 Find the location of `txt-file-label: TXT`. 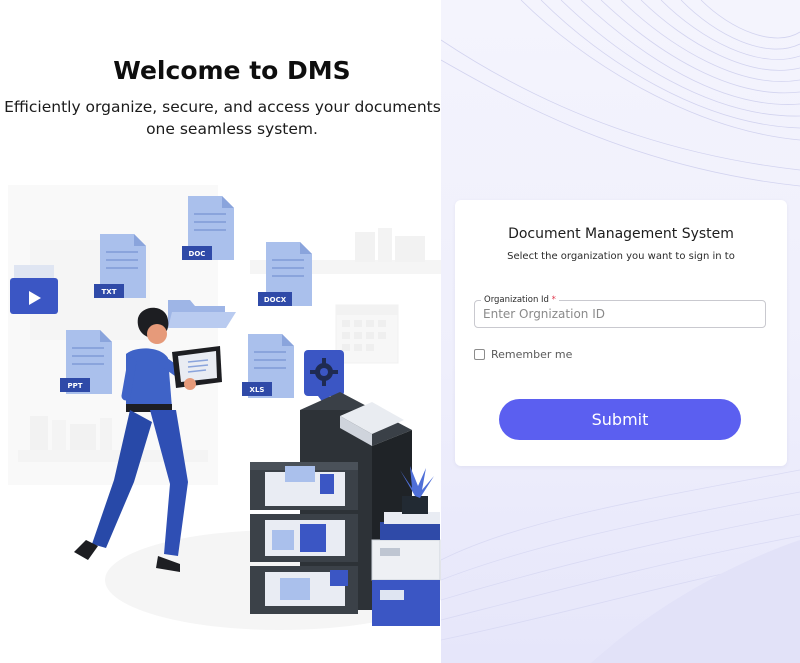

txt-file-label: TXT is located at coordinates (109, 292).